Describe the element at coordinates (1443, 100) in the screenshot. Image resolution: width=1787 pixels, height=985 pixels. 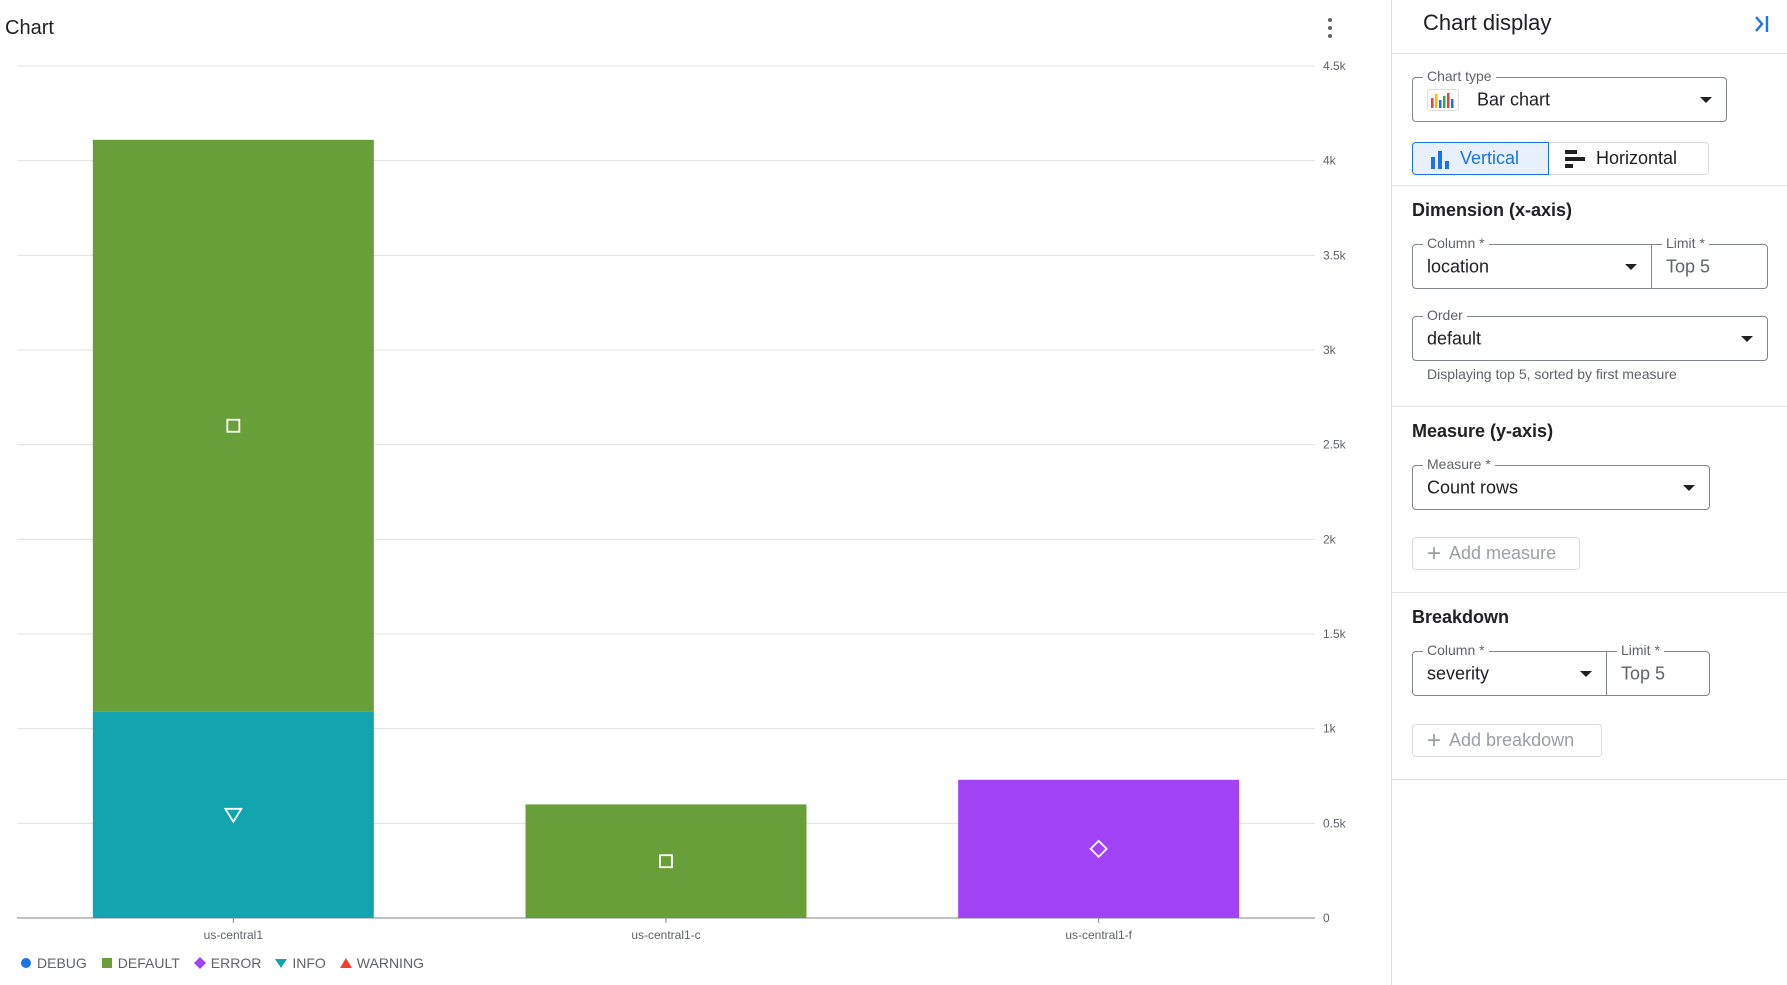
I see `bar-chart-icon` at that location.